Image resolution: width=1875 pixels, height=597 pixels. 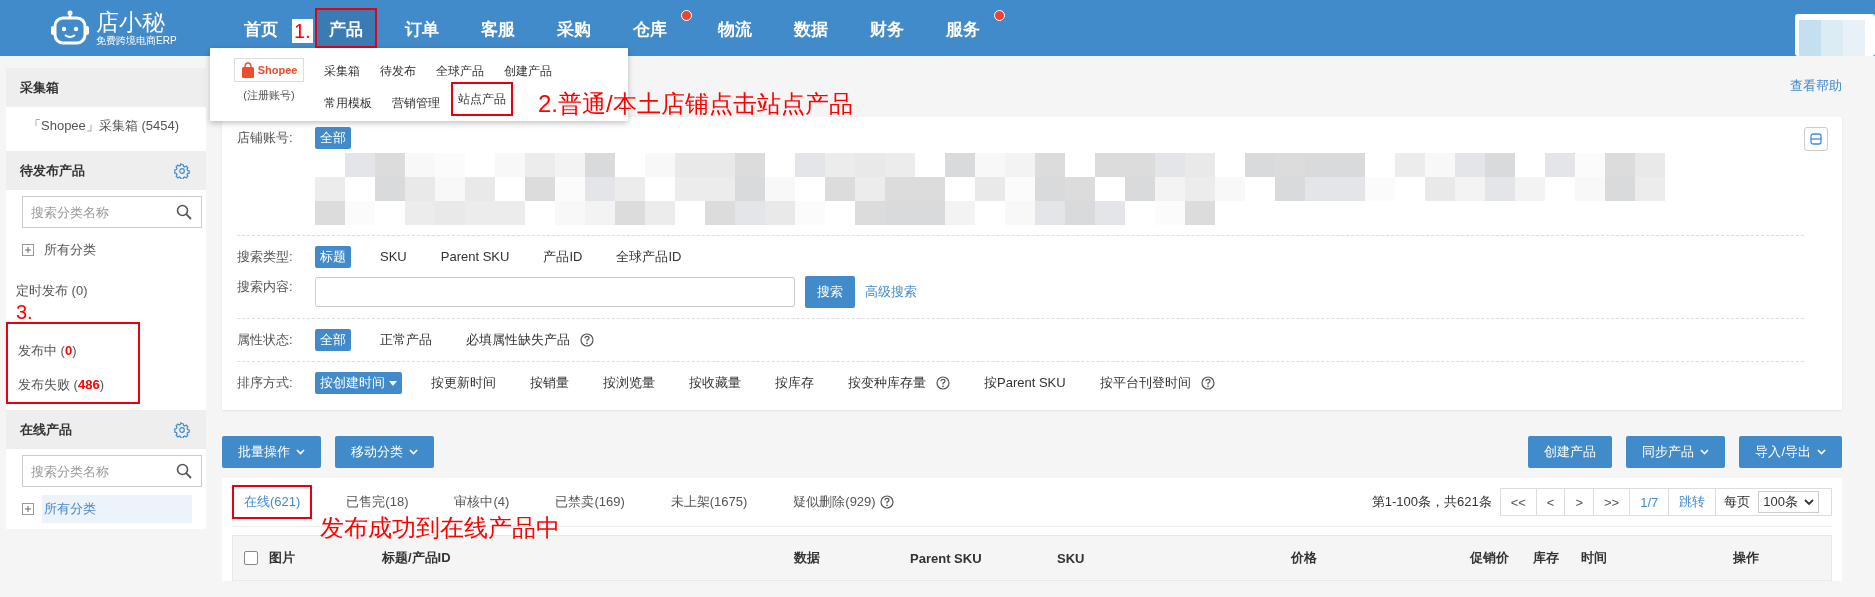 What do you see at coordinates (482, 99) in the screenshot?
I see `menu-item: 站点产品` at bounding box center [482, 99].